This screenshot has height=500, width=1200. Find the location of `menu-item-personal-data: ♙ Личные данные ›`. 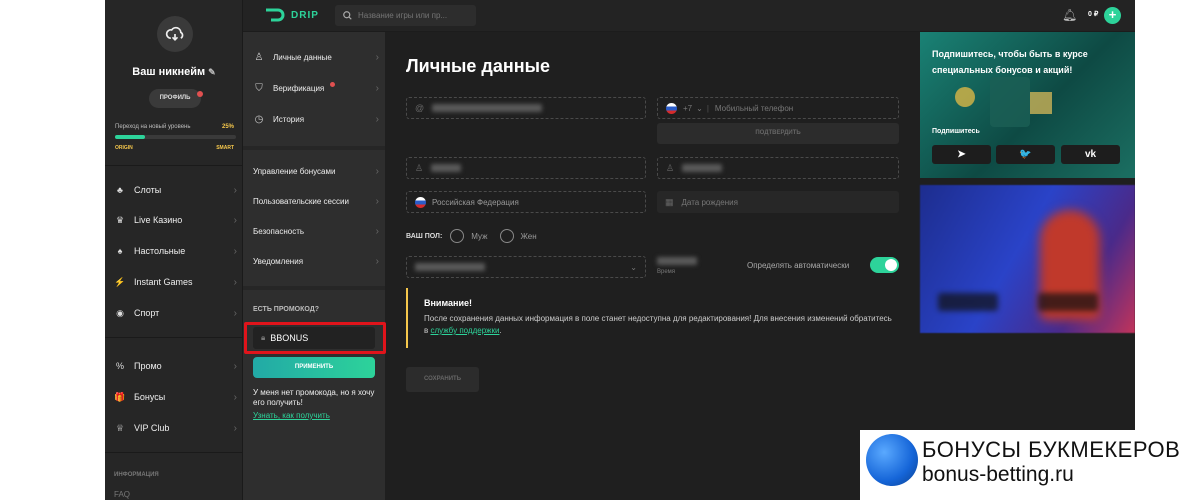

menu-item-personal-data: ♙ Личные данные › is located at coordinates (314, 57).